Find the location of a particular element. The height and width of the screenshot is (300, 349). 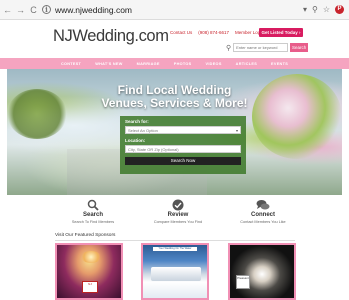

feature-subtitle: Contact Members You Like is located at coordinates (263, 222).